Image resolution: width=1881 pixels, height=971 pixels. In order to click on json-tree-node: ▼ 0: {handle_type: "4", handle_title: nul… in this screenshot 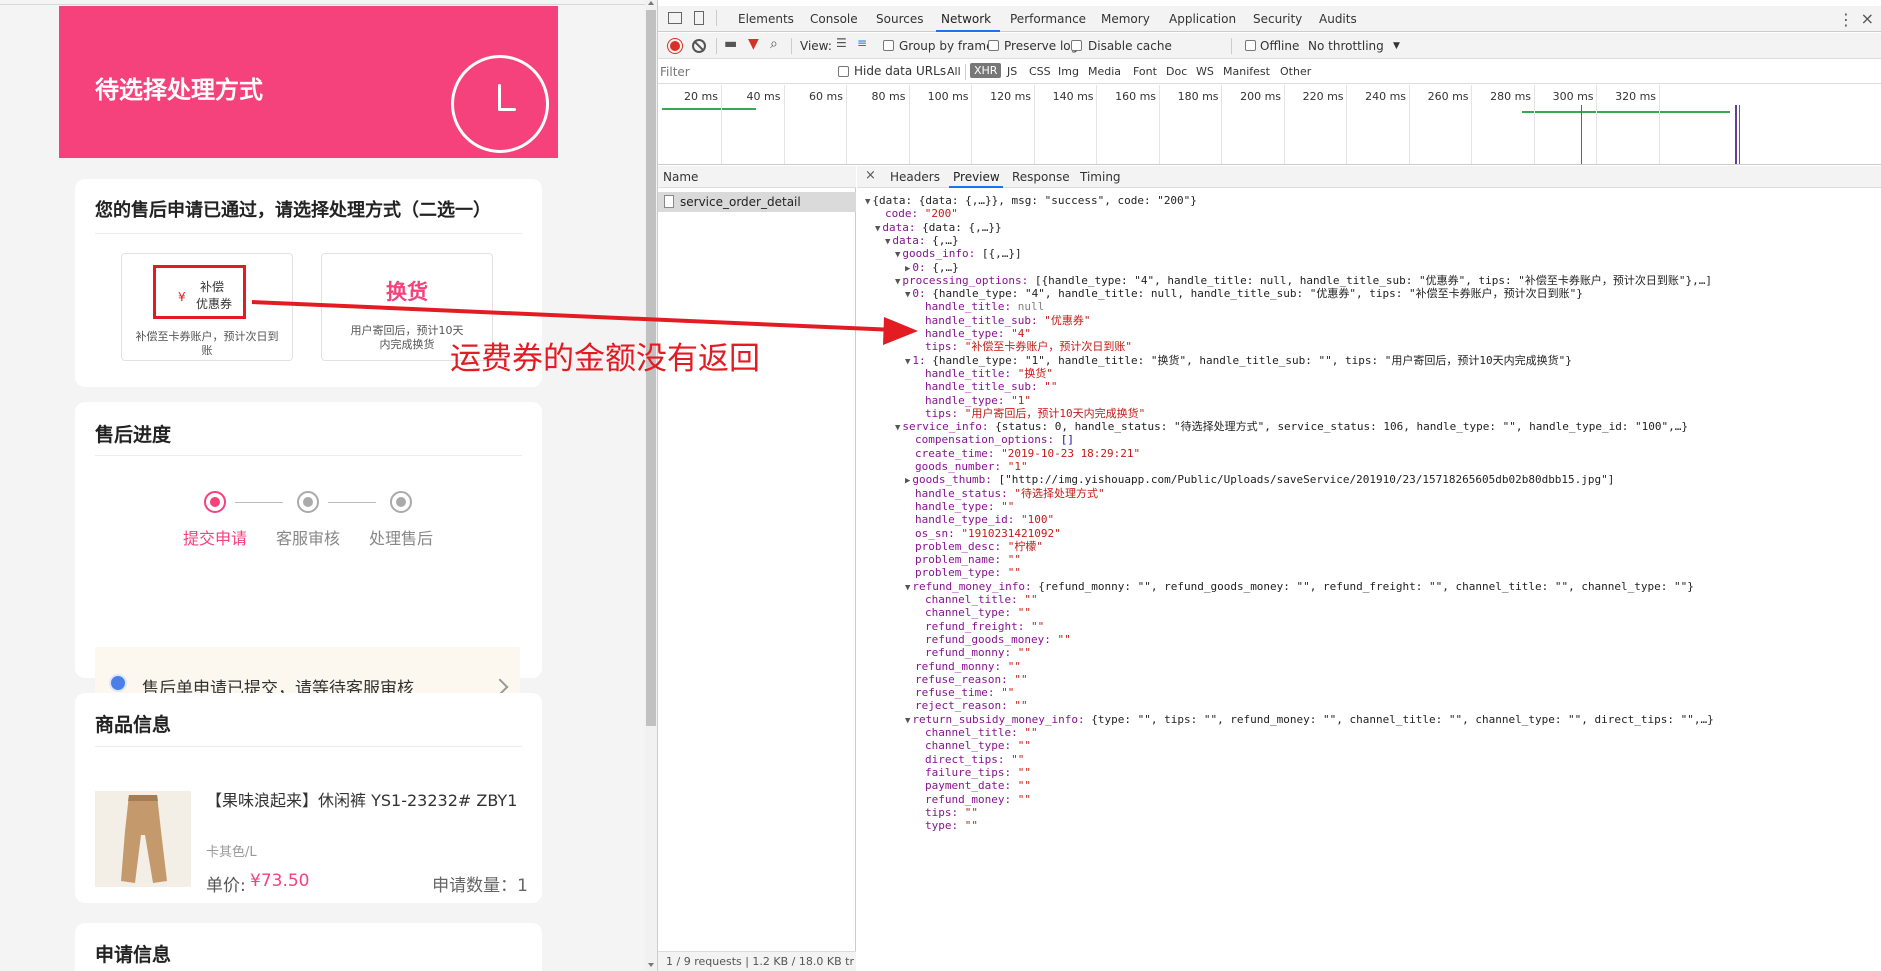, I will do `click(1244, 294)`.